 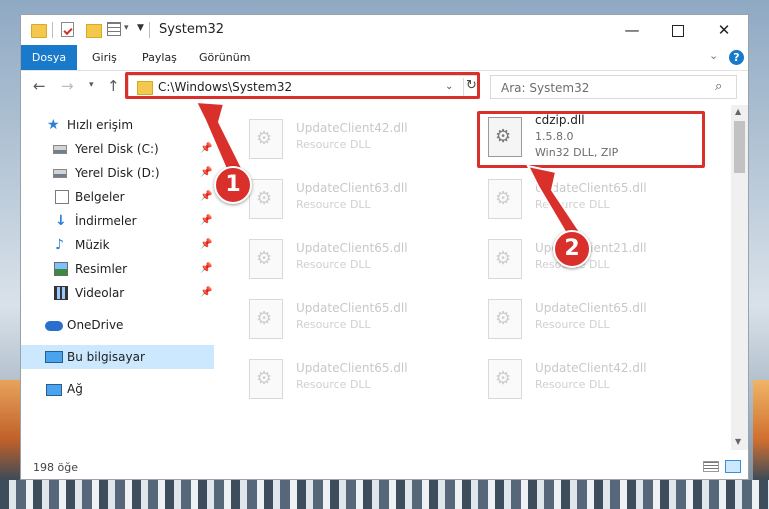 I want to click on recent-locations-icon: ▾, so click(x=91, y=85).